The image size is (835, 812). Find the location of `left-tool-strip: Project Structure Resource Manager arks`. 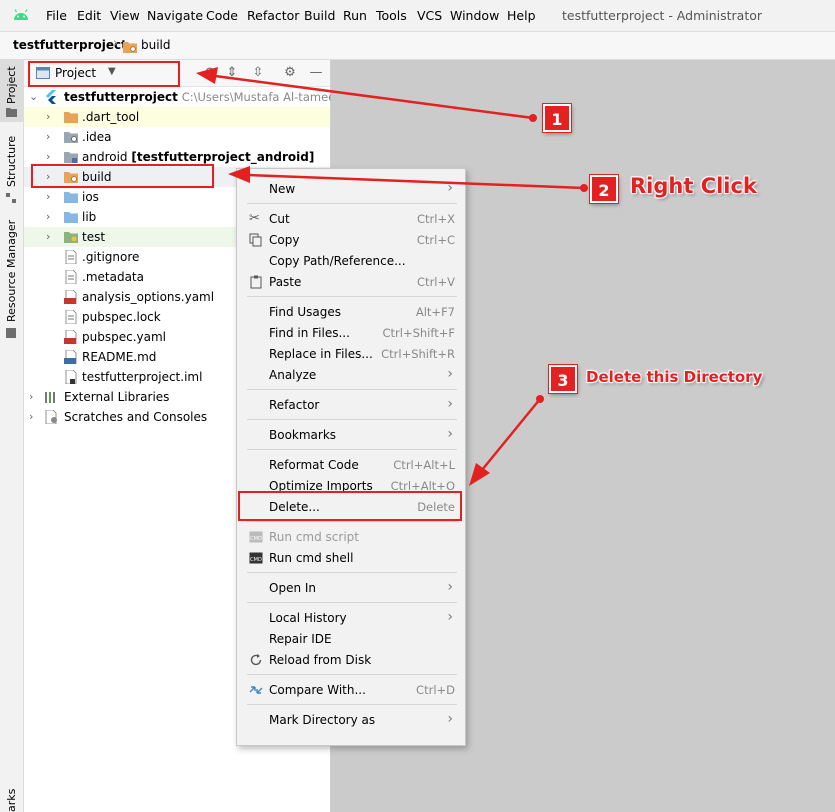

left-tool-strip: Project Structure Resource Manager arks is located at coordinates (12, 436).